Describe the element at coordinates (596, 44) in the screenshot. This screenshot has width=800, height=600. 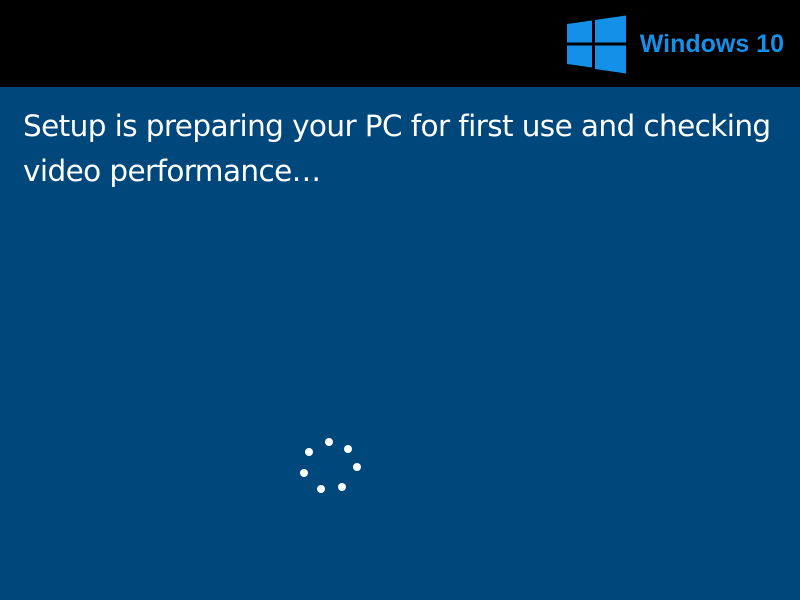
I see `windows-logo-icon` at that location.